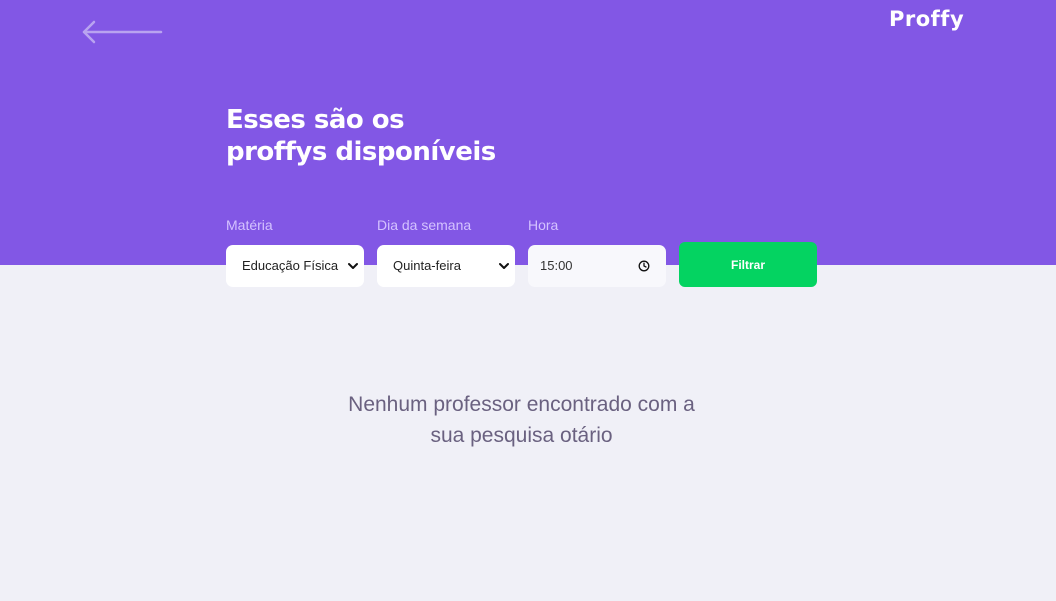 The width and height of the screenshot is (1056, 601). I want to click on logo: Proffy, so click(927, 19).